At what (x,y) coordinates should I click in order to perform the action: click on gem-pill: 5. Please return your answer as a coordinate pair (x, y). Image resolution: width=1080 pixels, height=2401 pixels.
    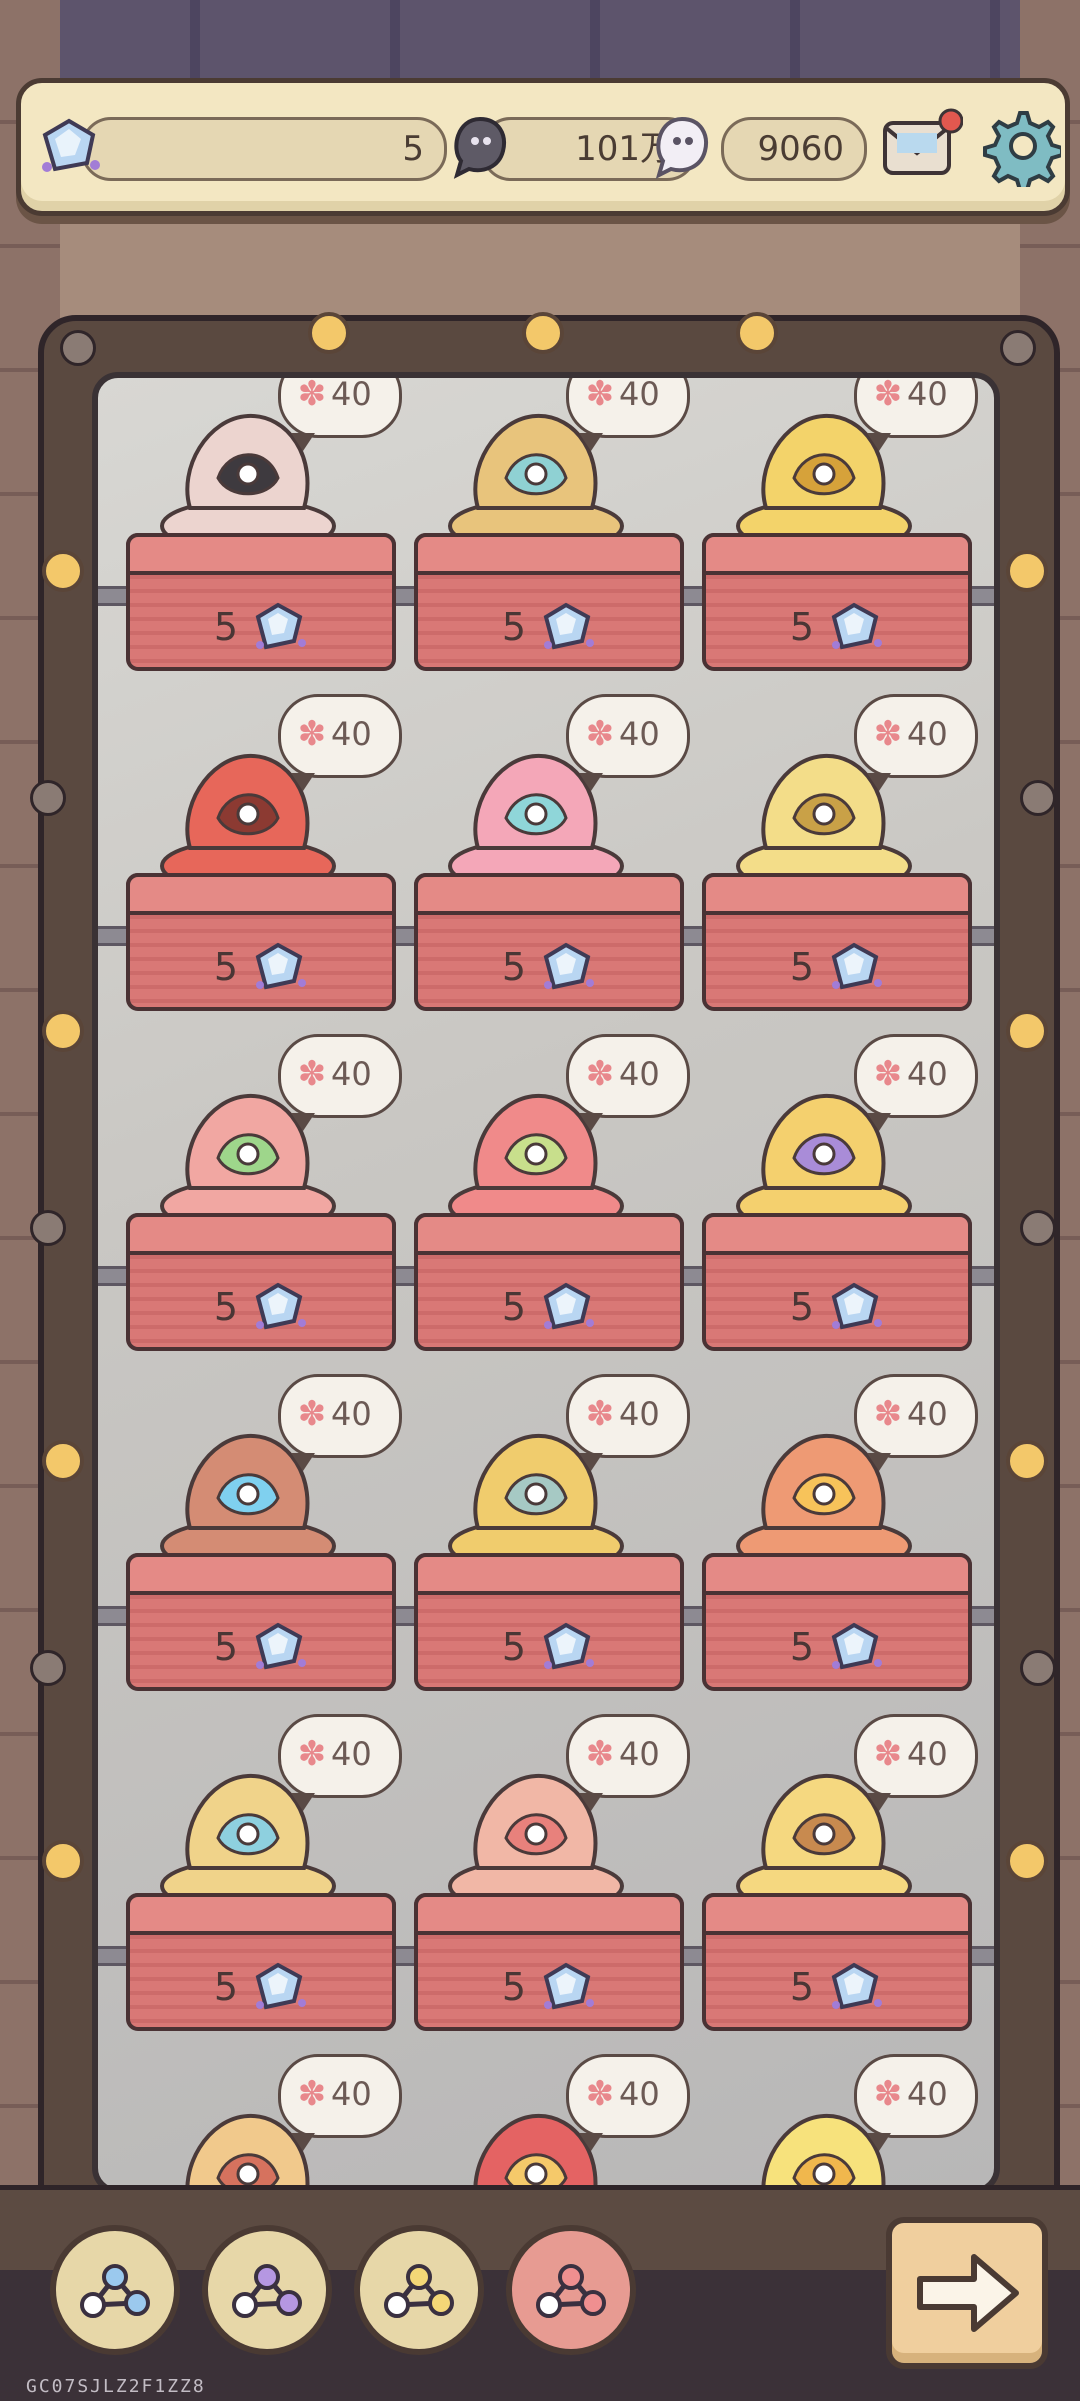
    Looking at the image, I should click on (264, 149).